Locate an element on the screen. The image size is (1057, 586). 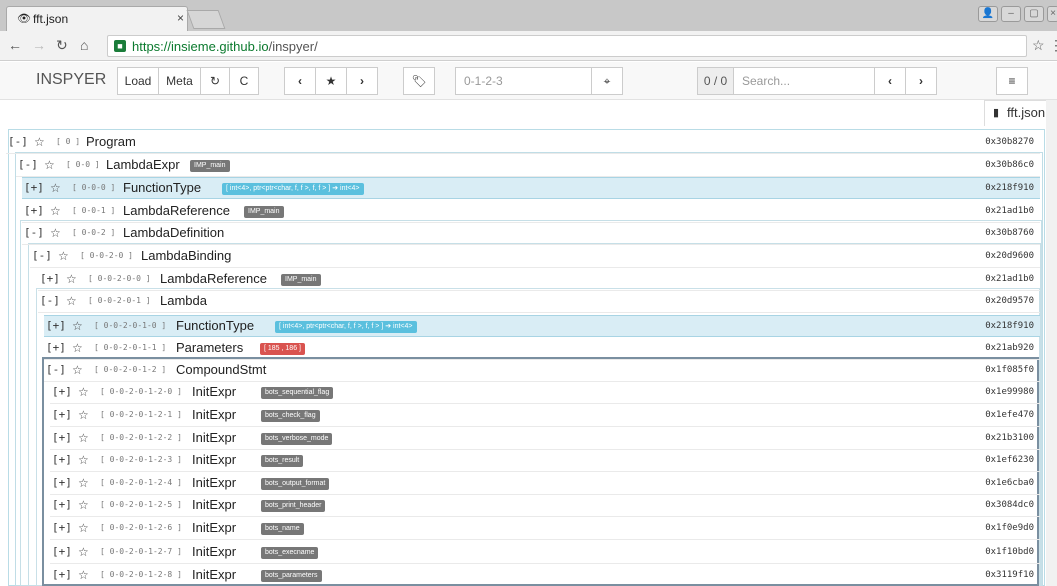
meta-button: Meta is located at coordinates (179, 81).